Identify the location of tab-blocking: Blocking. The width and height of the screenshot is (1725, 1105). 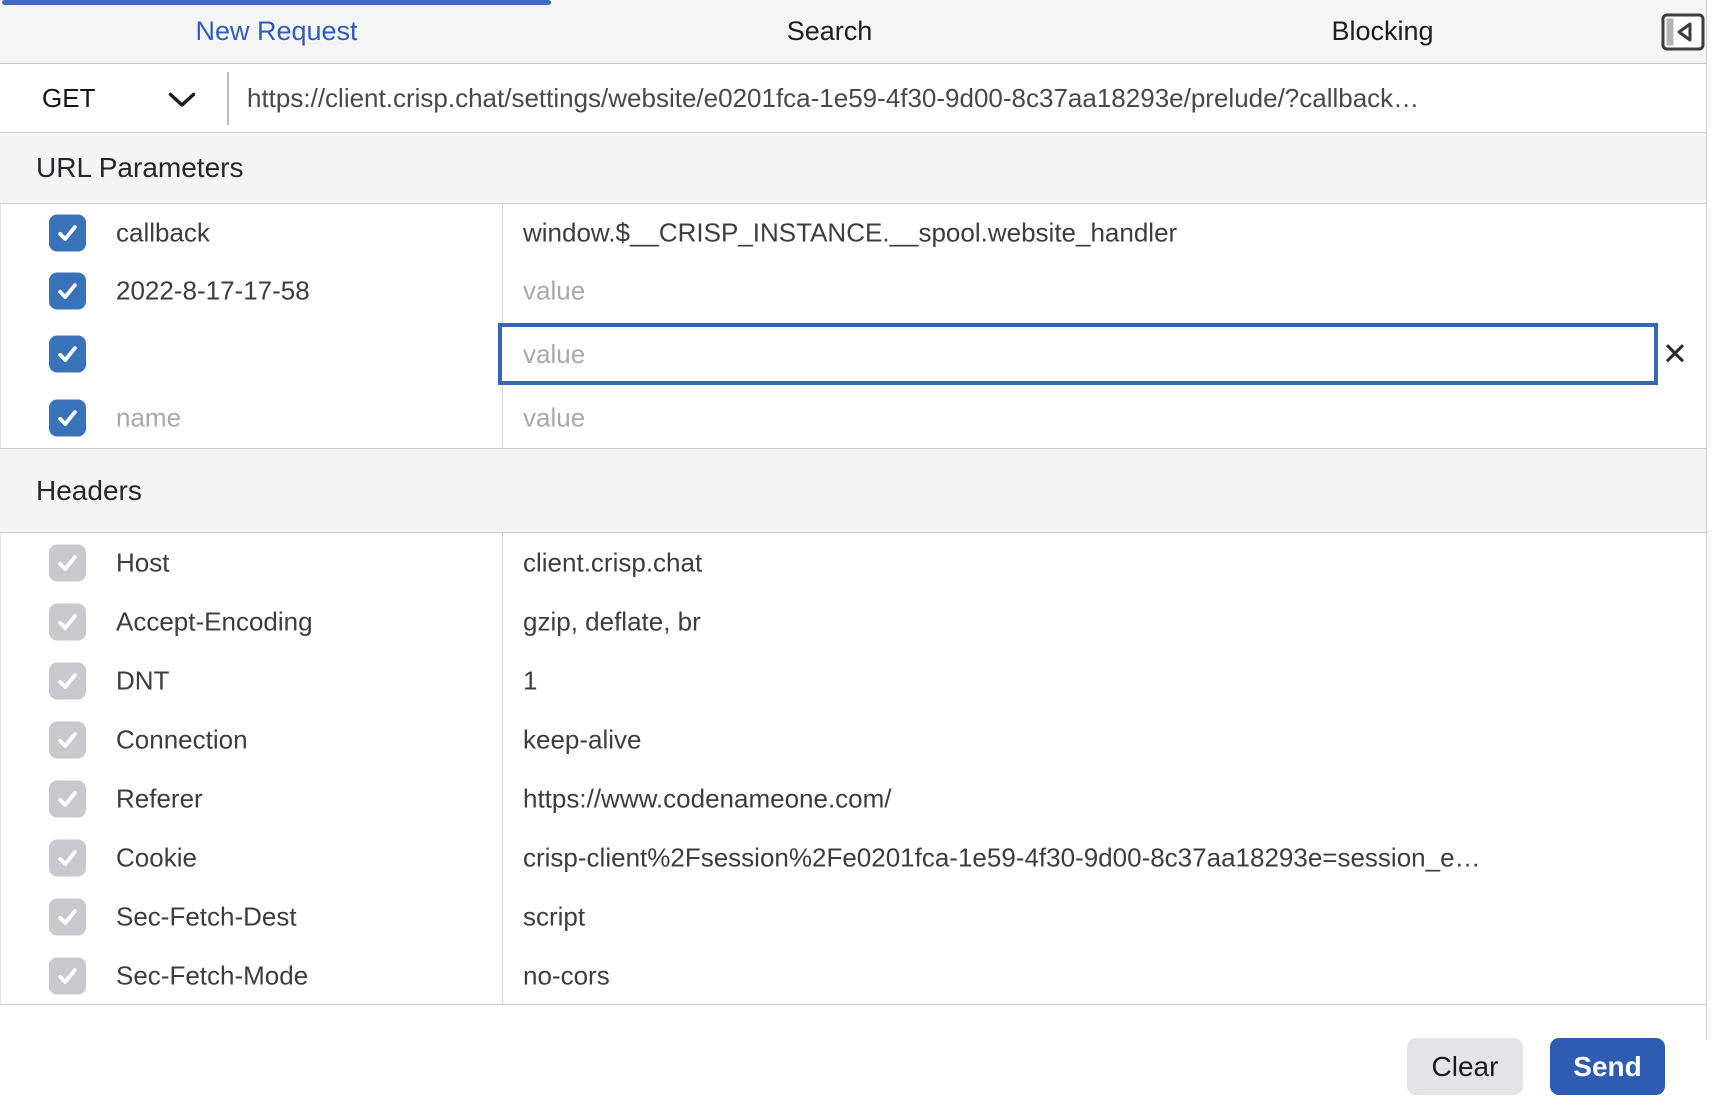
(1382, 31).